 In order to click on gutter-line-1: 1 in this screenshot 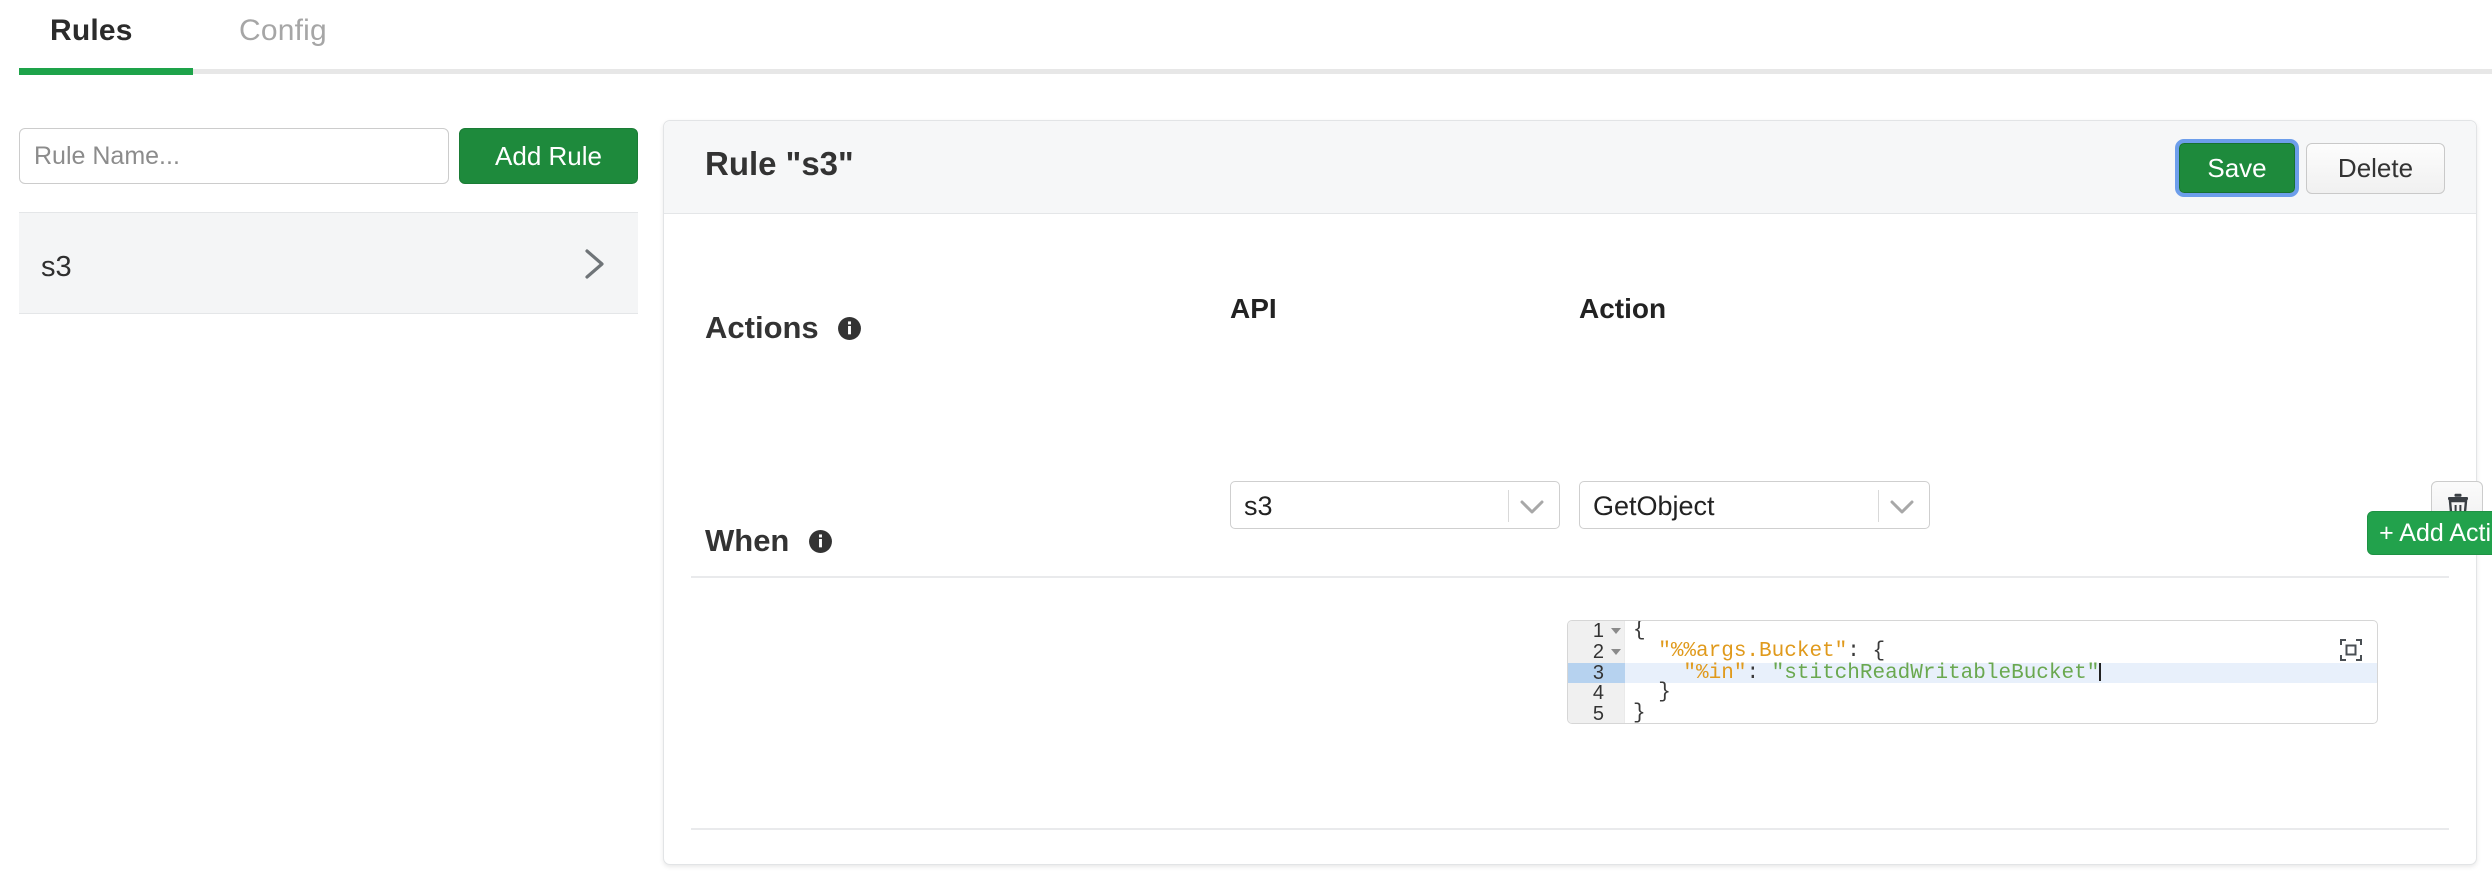, I will do `click(1596, 631)`.